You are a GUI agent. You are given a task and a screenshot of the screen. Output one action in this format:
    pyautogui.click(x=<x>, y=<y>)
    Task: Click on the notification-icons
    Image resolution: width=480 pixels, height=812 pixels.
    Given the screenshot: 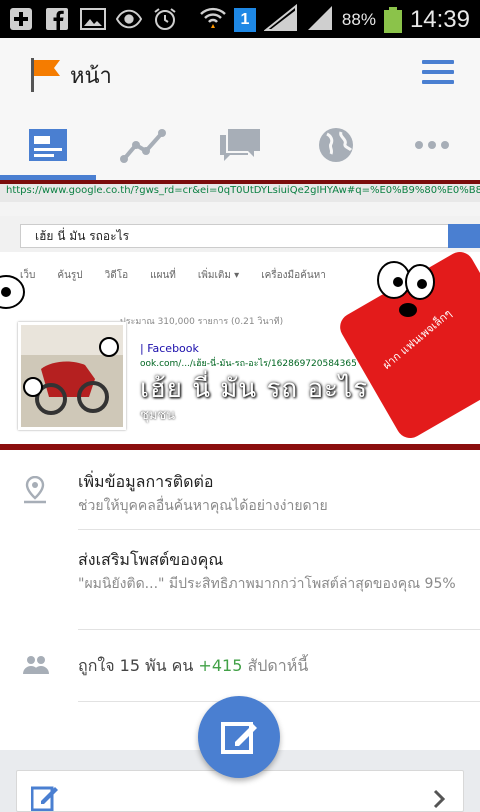 What is the action you would take?
    pyautogui.click(x=93, y=19)
    